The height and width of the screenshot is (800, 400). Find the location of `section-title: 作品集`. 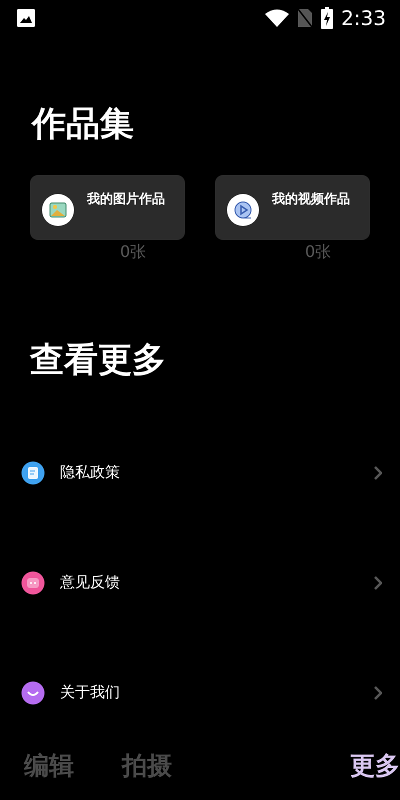

section-title: 作品集 is located at coordinates (83, 124).